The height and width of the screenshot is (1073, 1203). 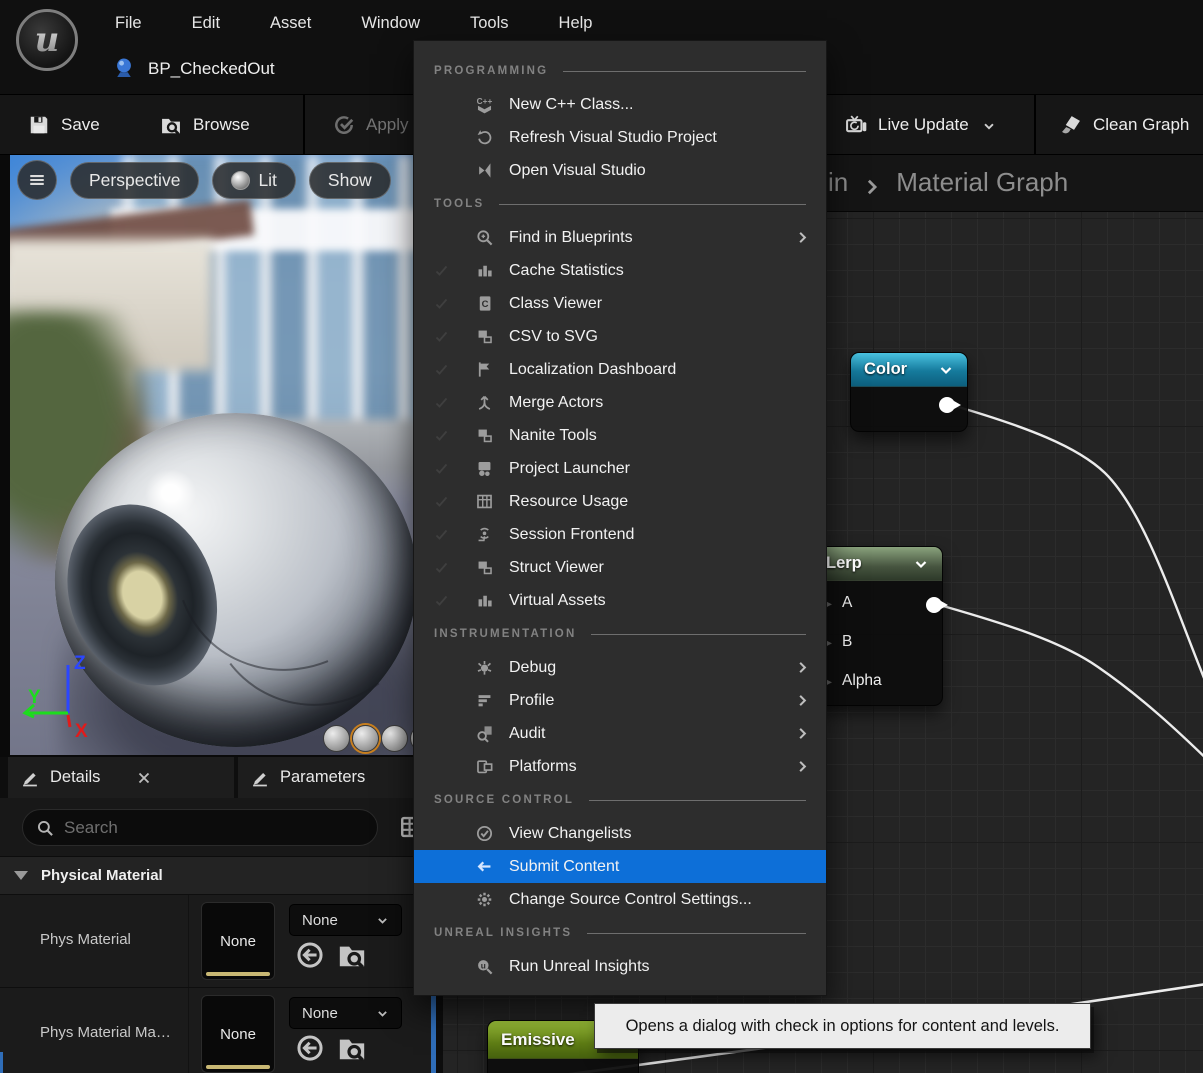 What do you see at coordinates (620, 336) in the screenshot?
I see `menu-item-csv-to-svg: CSV to SVG` at bounding box center [620, 336].